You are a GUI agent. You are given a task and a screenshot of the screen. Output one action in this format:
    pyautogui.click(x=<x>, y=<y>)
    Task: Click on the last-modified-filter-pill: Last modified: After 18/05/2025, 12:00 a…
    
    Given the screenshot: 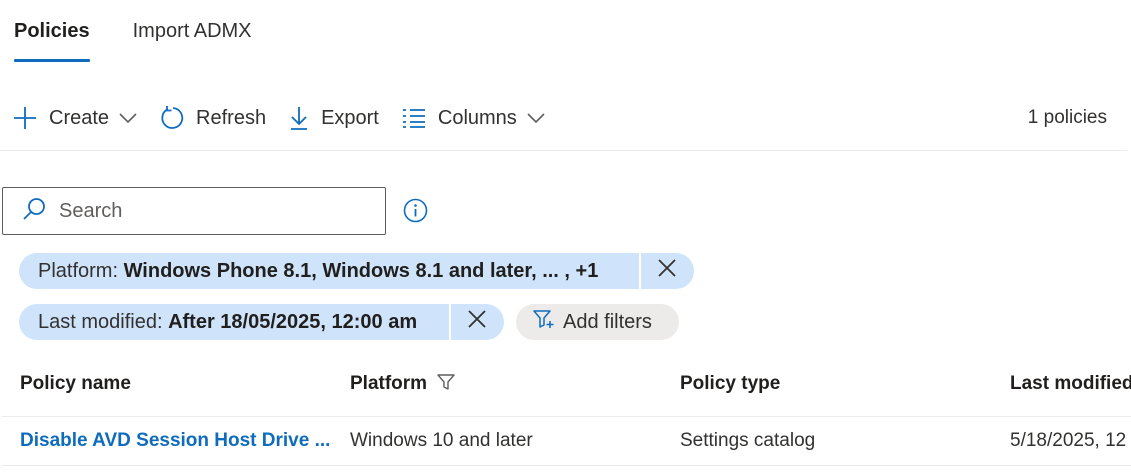 What is the action you would take?
    pyautogui.click(x=261, y=322)
    